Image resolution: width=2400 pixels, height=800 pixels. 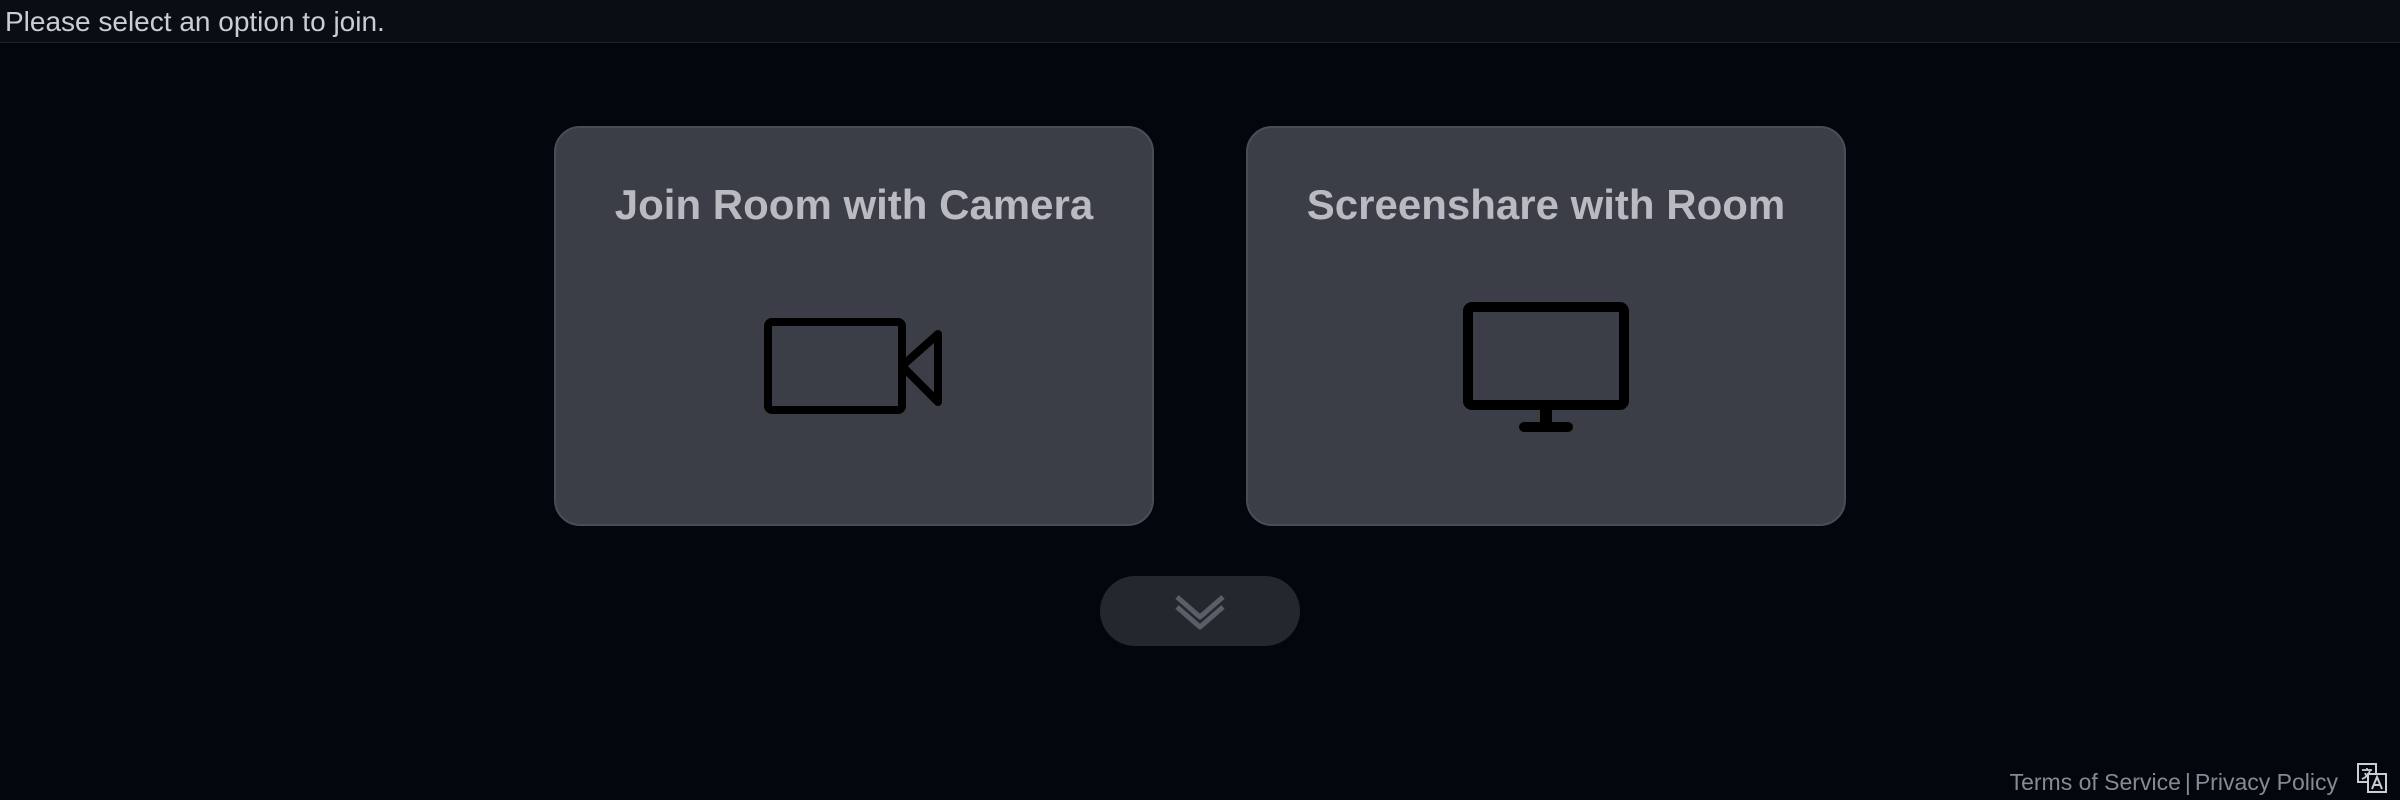 I want to click on translate-icon, so click(x=2372, y=778).